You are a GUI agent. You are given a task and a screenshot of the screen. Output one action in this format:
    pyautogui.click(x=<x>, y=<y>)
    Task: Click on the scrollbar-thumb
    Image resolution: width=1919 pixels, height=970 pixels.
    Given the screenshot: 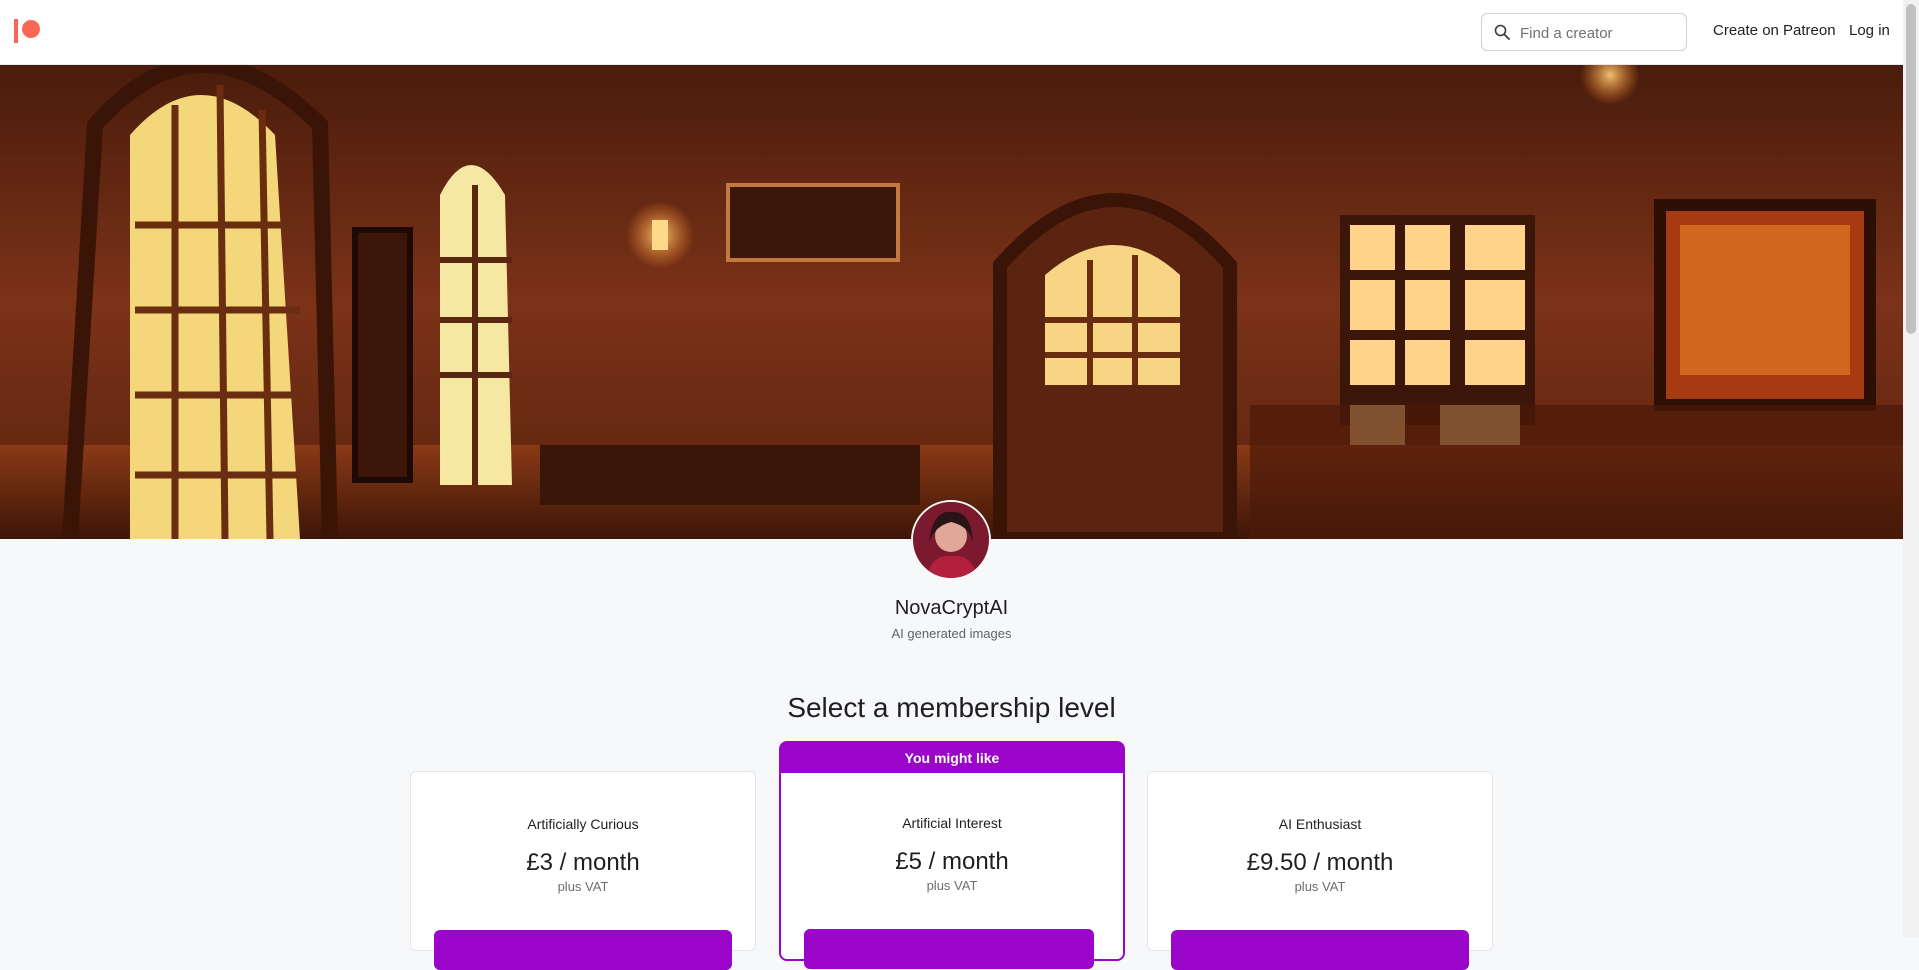 What is the action you would take?
    pyautogui.click(x=1911, y=169)
    